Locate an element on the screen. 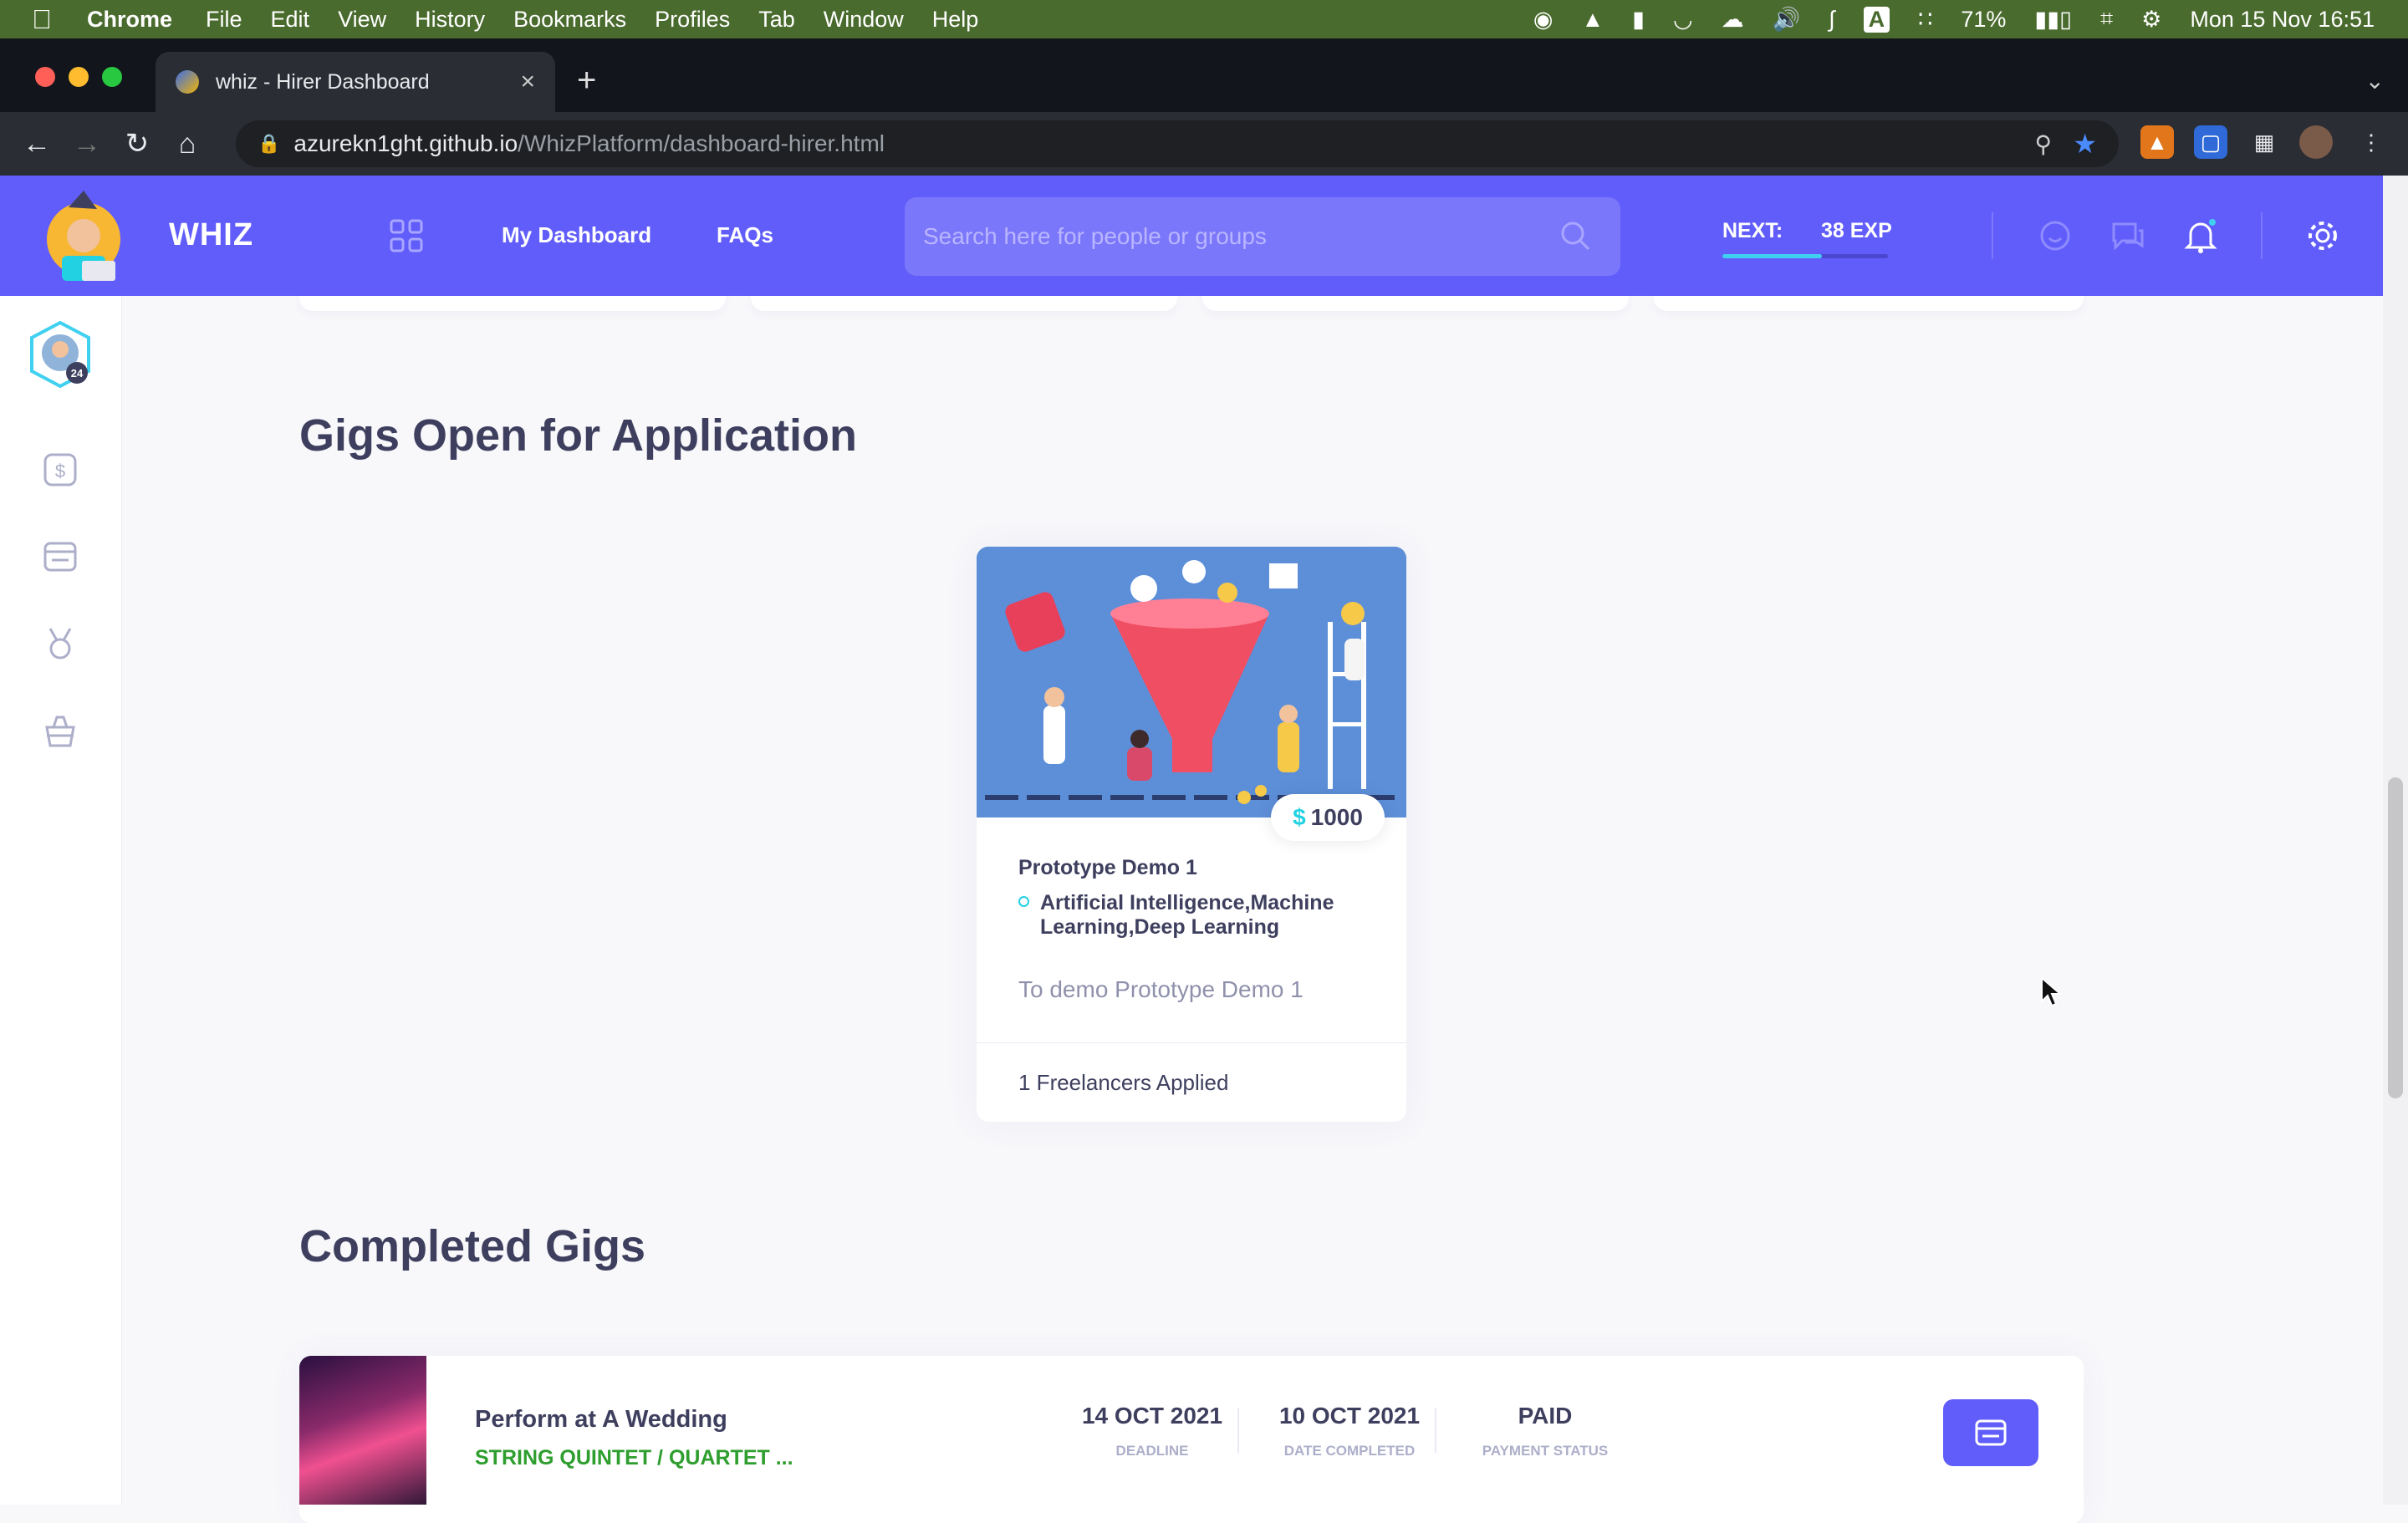 The image size is (2408, 1523). deadline-label: DEADLINE is located at coordinates (1152, 1451).